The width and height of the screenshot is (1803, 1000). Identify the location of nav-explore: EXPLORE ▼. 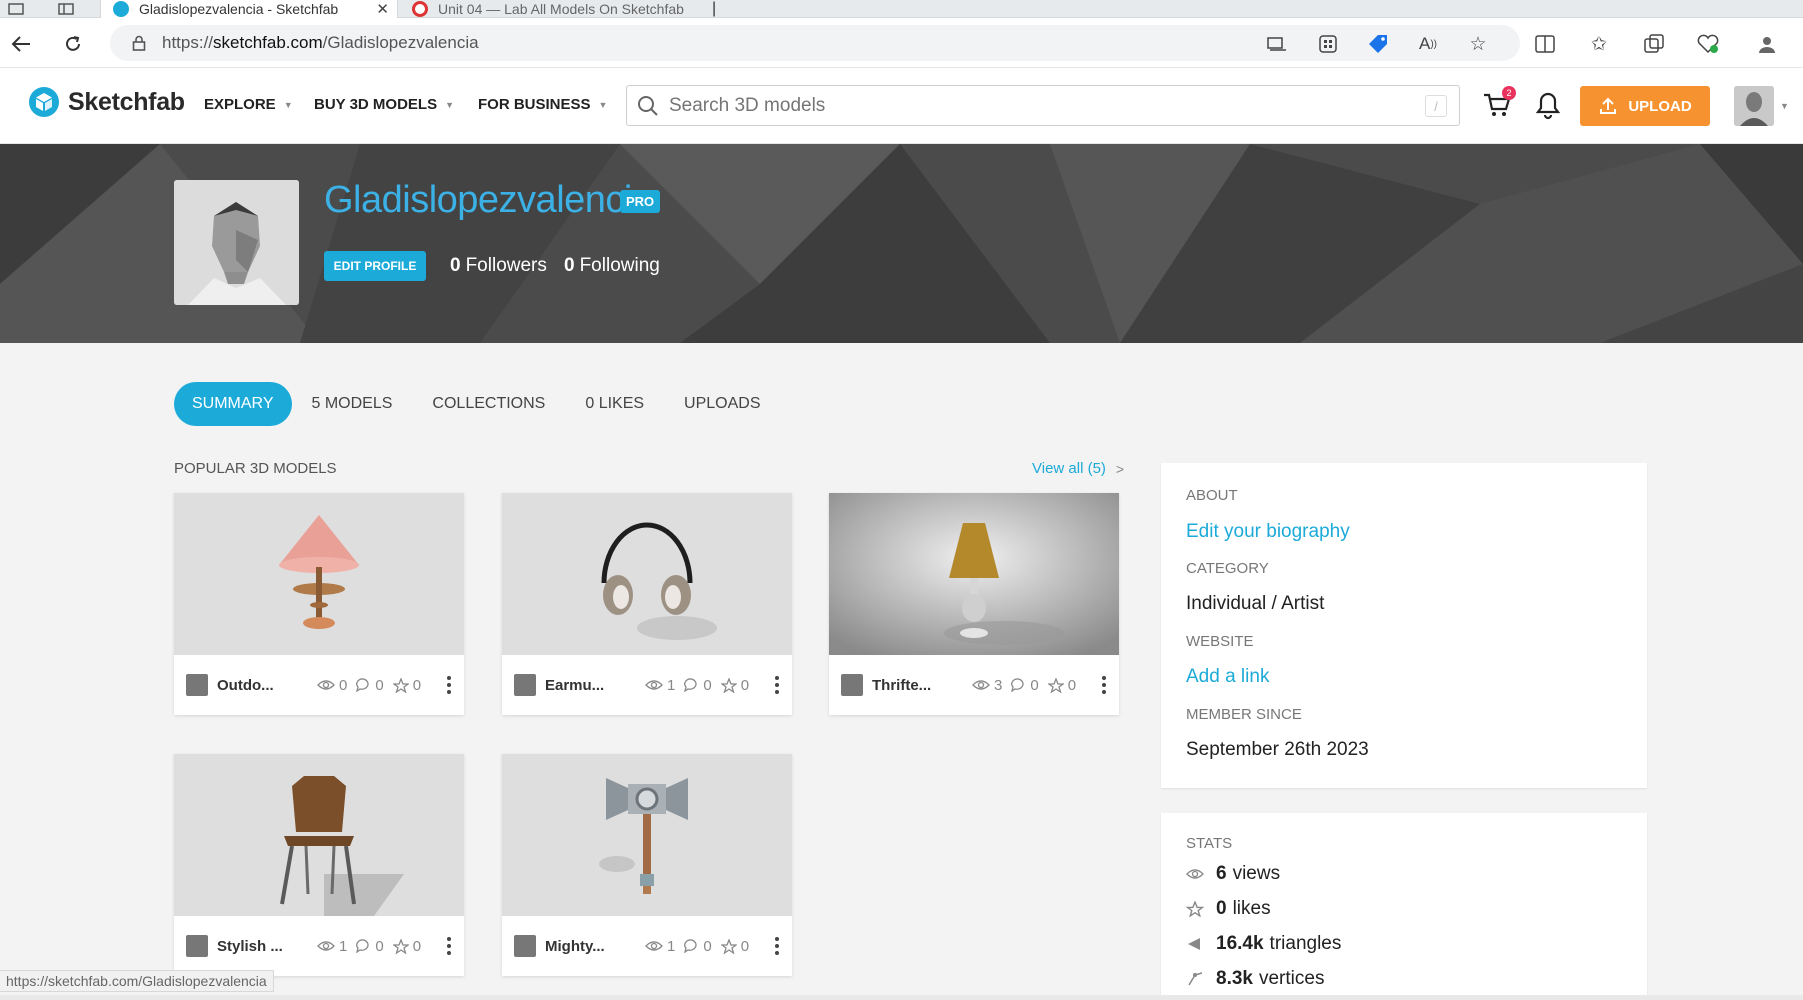
(248, 104).